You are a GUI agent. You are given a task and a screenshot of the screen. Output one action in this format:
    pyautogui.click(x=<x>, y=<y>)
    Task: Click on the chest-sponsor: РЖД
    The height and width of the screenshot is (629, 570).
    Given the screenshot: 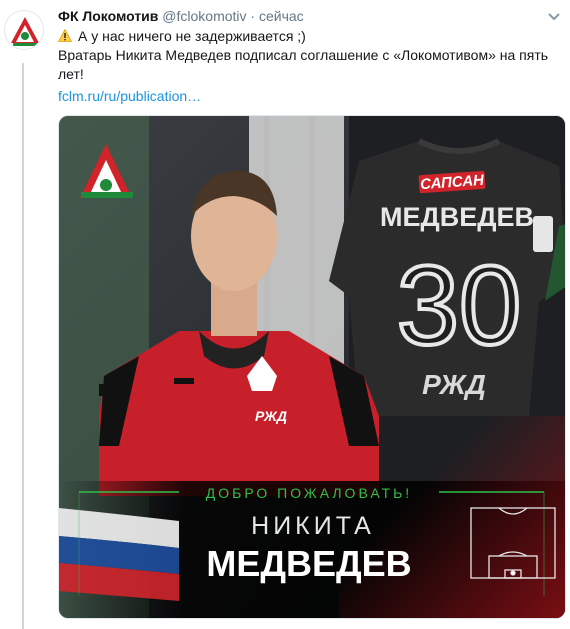 What is the action you would take?
    pyautogui.click(x=271, y=416)
    